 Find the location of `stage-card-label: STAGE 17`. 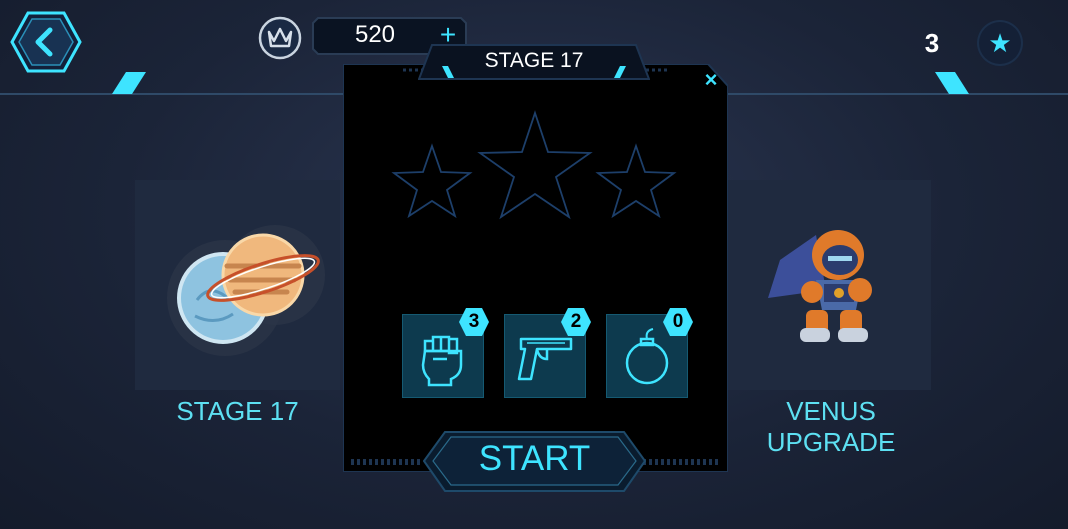

stage-card-label: STAGE 17 is located at coordinates (237, 411).